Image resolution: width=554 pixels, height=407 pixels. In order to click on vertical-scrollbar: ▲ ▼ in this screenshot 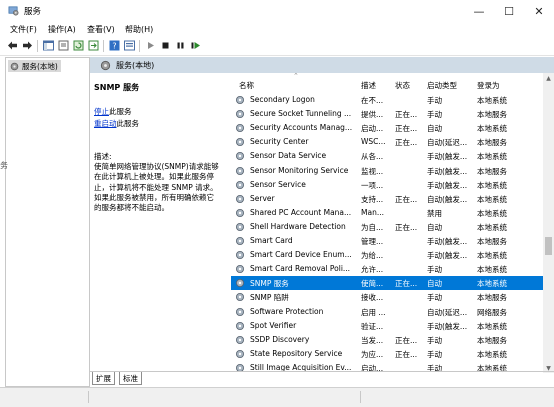, I will do `click(548, 223)`.